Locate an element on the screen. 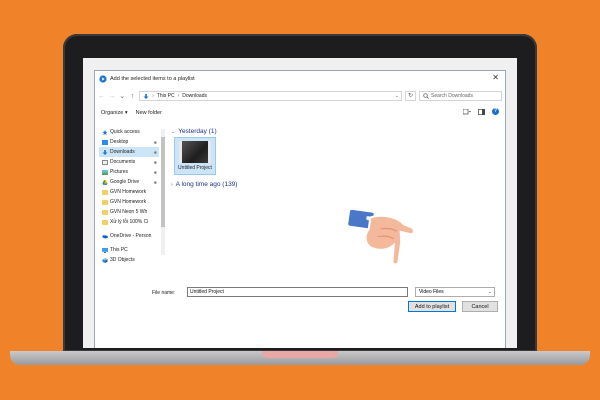  command-bar: Organize ▾ New folder ? is located at coordinates (300, 113).